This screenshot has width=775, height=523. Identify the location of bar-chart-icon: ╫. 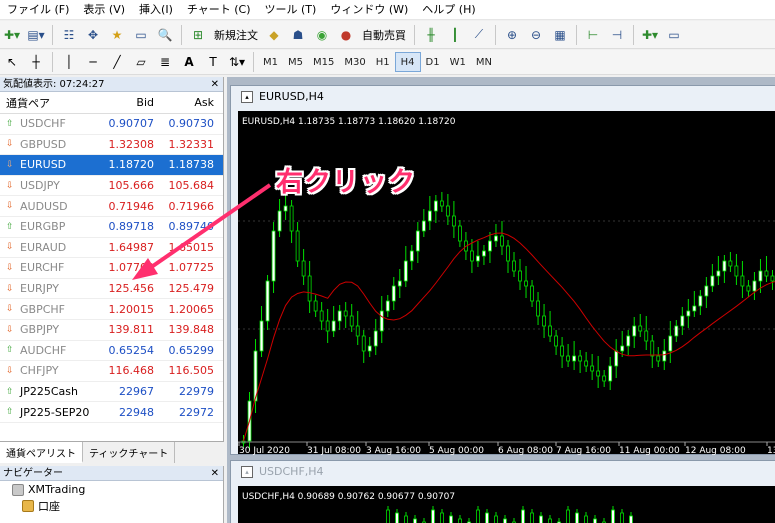
(431, 35).